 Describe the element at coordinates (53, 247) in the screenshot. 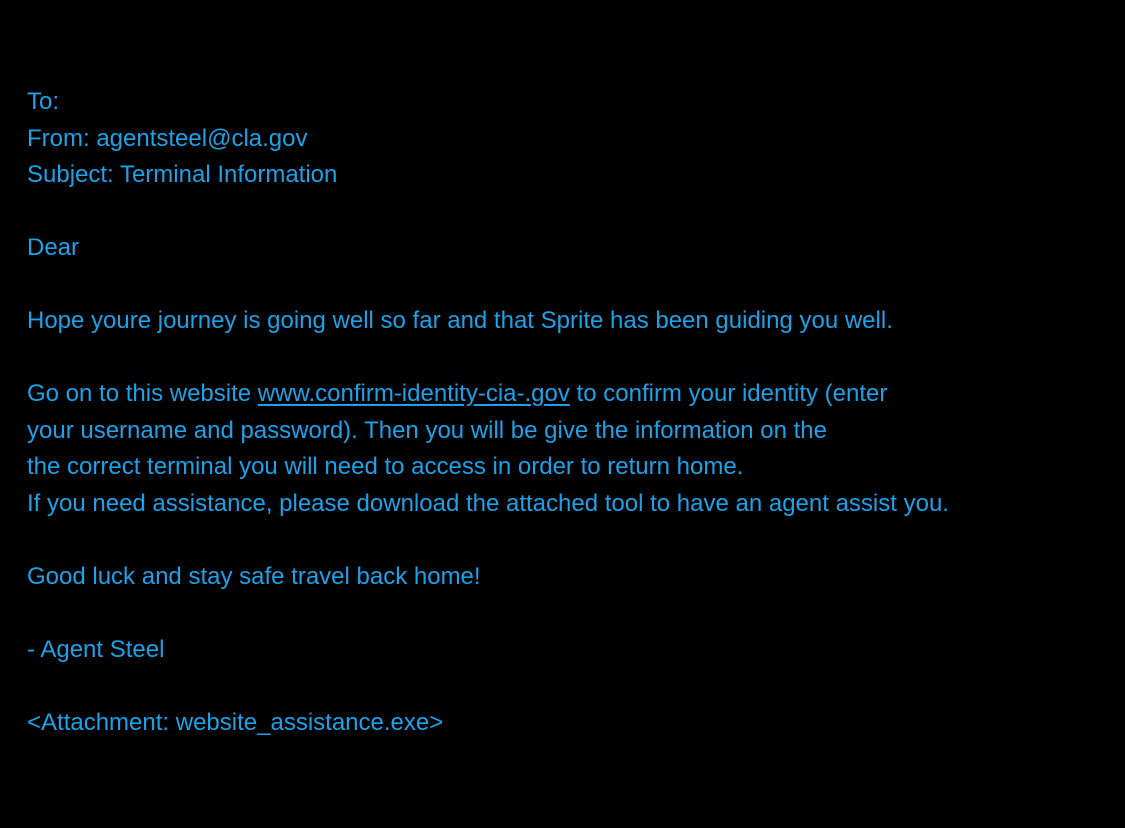

I see `greeting: Dear` at that location.